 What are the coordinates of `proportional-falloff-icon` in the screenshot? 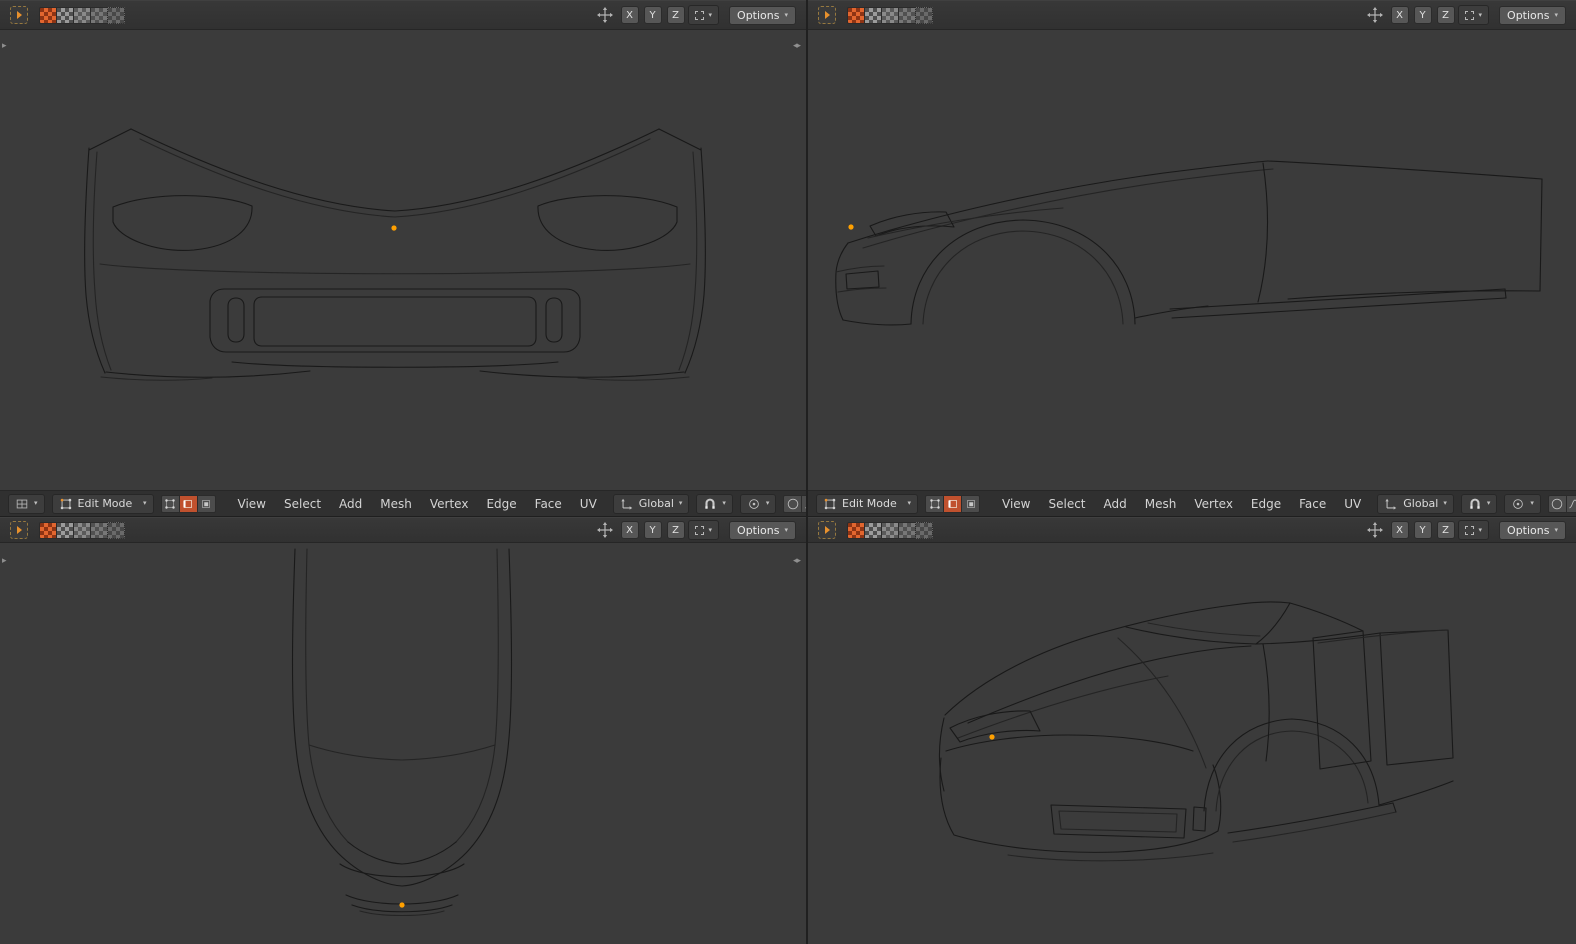 It's located at (1570, 503).